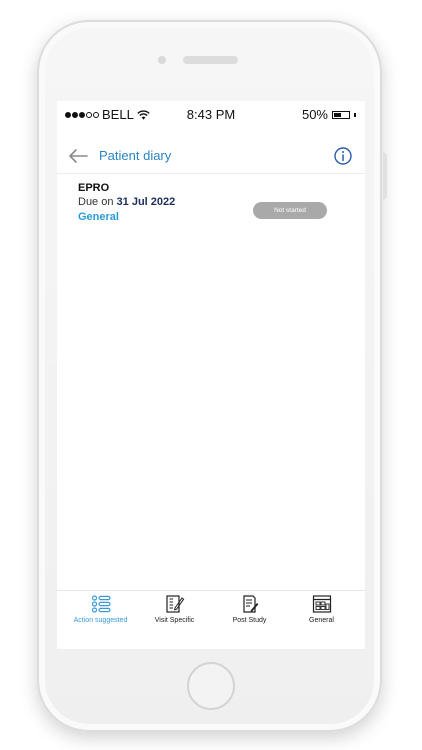 This screenshot has height=750, width=422. I want to click on earpiece-speaker, so click(210, 60).